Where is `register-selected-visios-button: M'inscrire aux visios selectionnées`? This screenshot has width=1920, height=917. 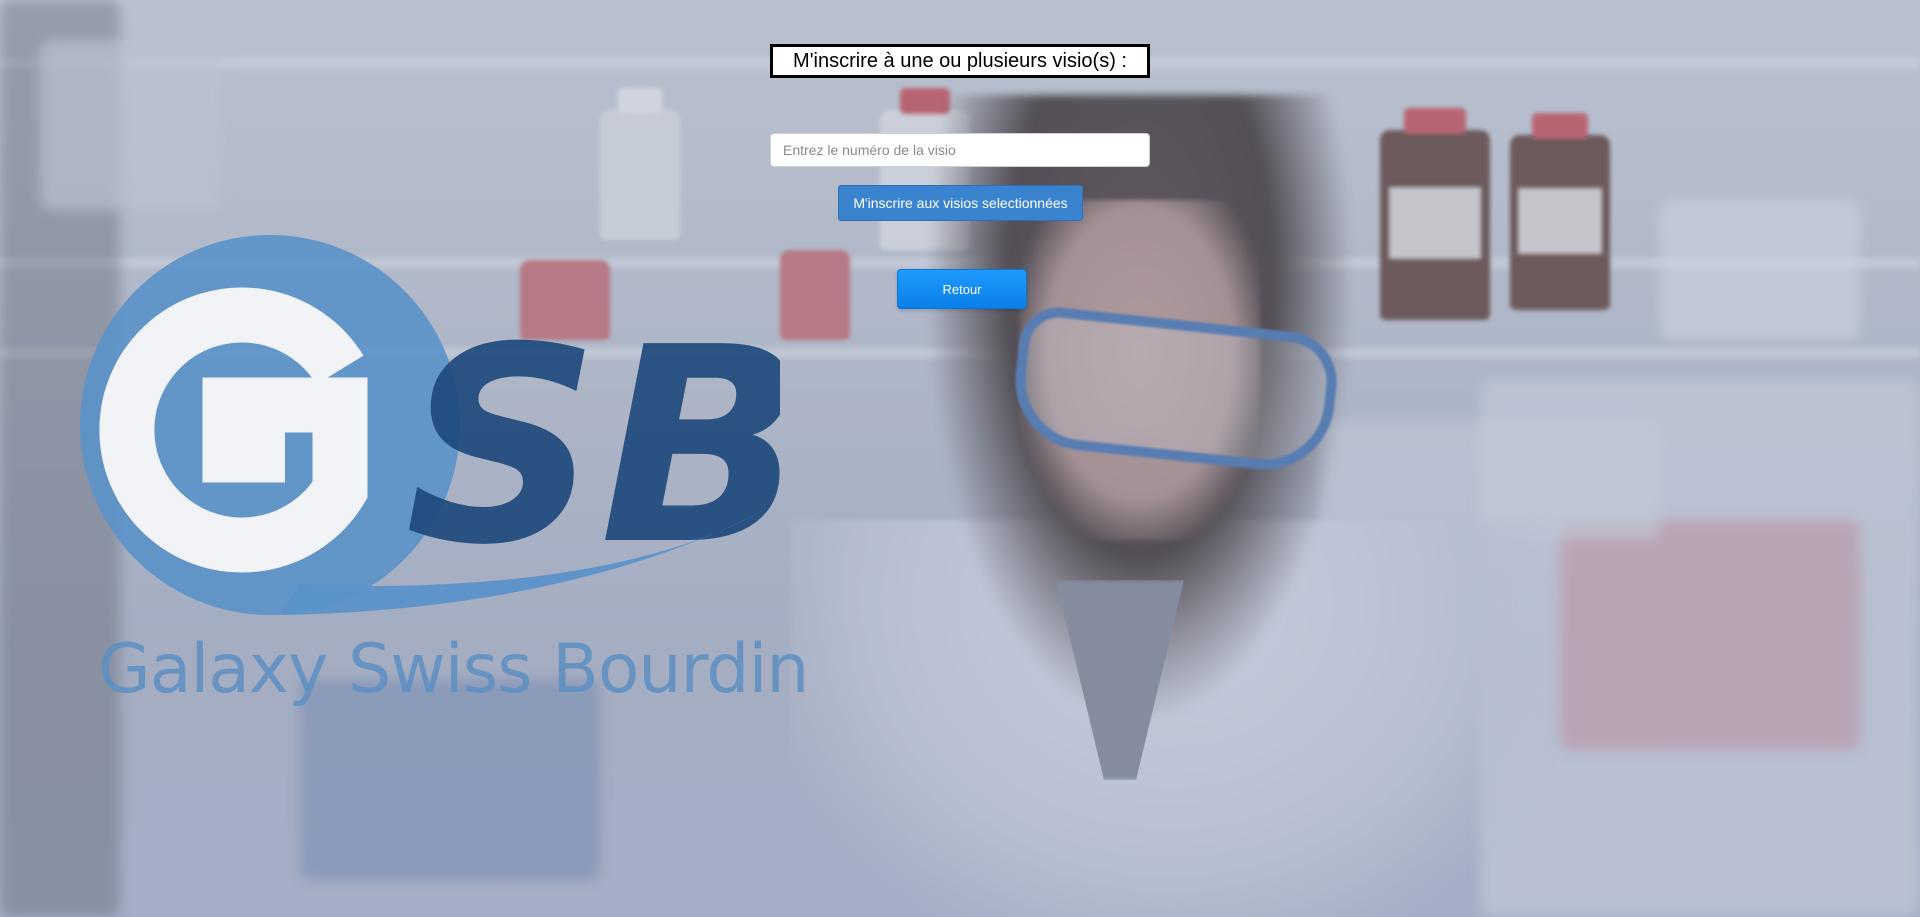 register-selected-visios-button: M'inscrire aux visios selectionnées is located at coordinates (960, 203).